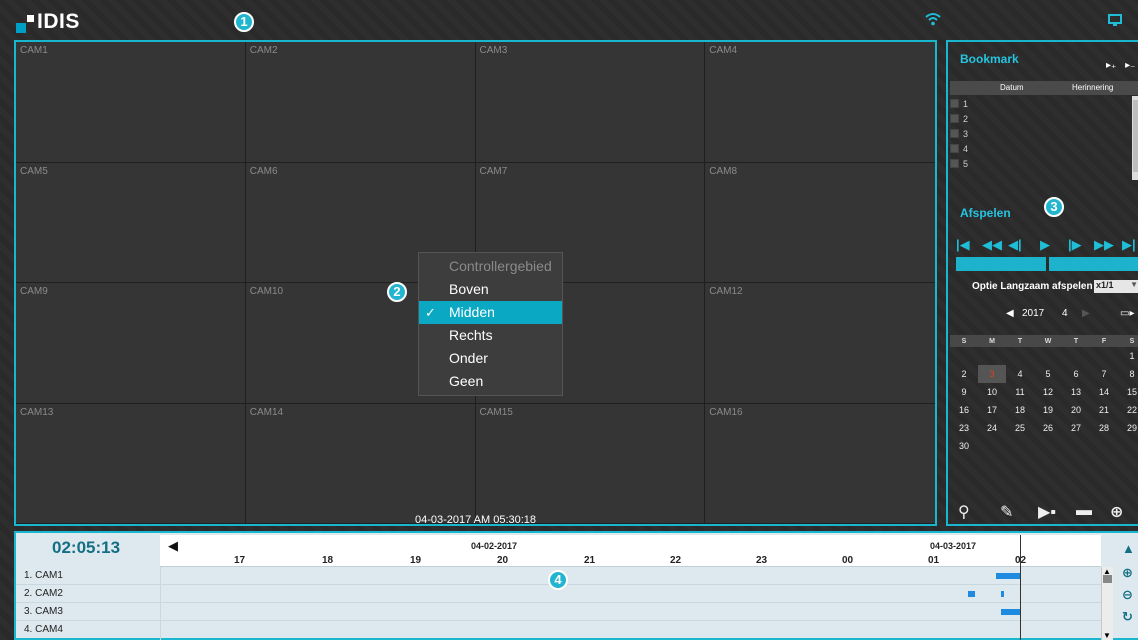 The width and height of the screenshot is (1138, 640). I want to click on search-icon: ⚲, so click(964, 512).